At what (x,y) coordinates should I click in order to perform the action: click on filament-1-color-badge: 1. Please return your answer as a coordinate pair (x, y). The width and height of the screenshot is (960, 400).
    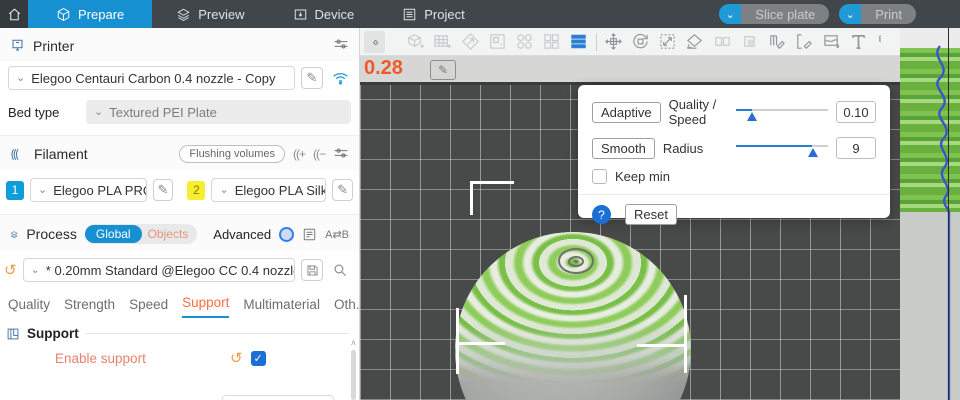
    Looking at the image, I should click on (15, 190).